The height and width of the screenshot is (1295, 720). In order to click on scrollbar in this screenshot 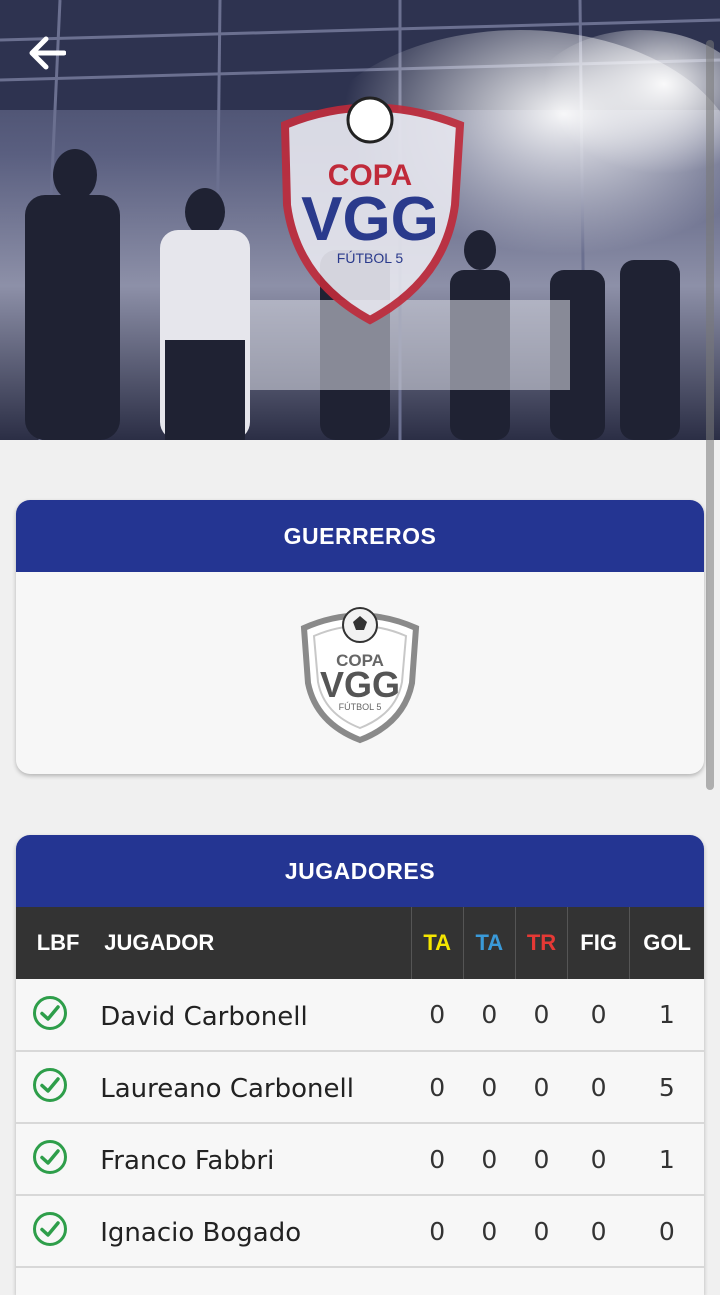, I will do `click(710, 415)`.